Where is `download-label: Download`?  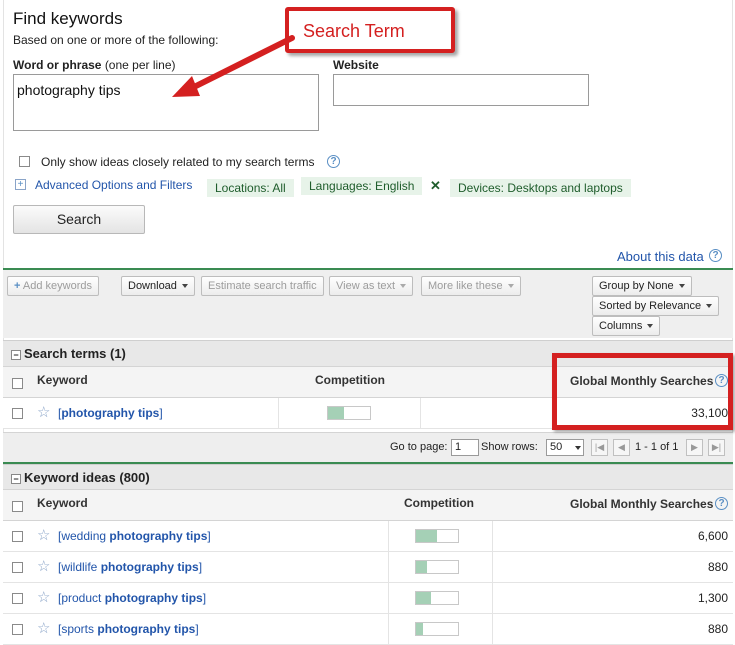
download-label: Download is located at coordinates (152, 286).